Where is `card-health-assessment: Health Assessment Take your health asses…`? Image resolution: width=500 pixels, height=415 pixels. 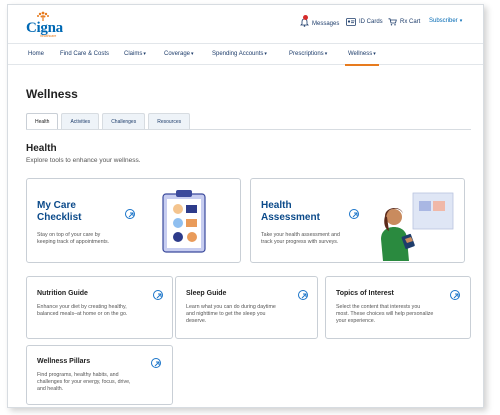
card-health-assessment: Health Assessment Take your health asses… is located at coordinates (357, 220).